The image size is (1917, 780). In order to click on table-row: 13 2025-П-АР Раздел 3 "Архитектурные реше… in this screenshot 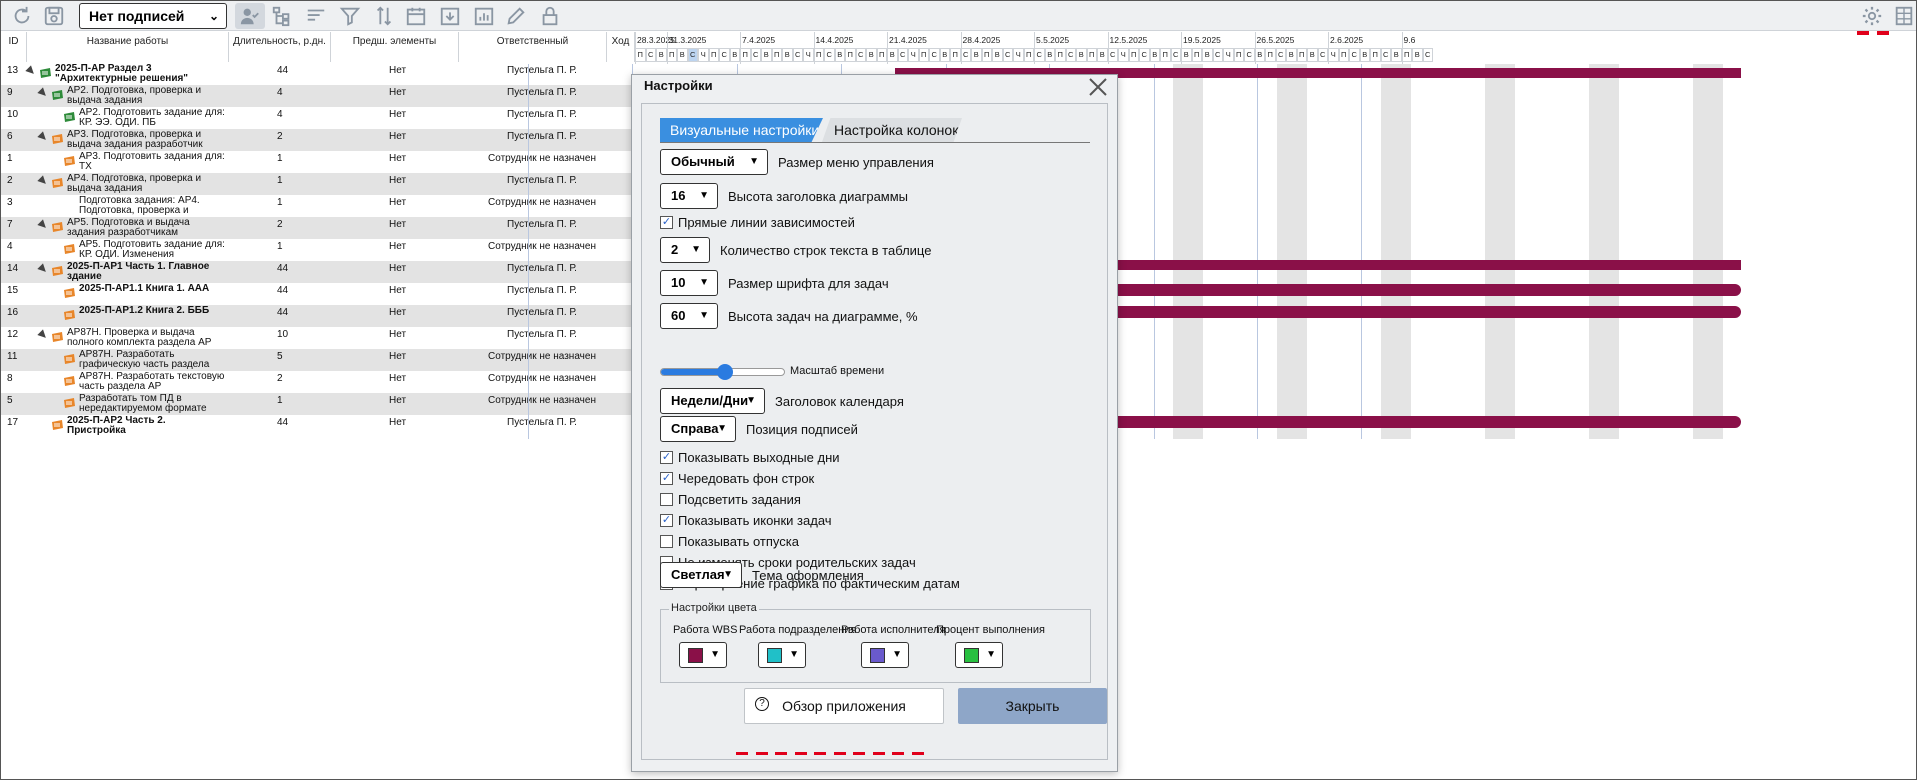, I will do `click(318, 74)`.